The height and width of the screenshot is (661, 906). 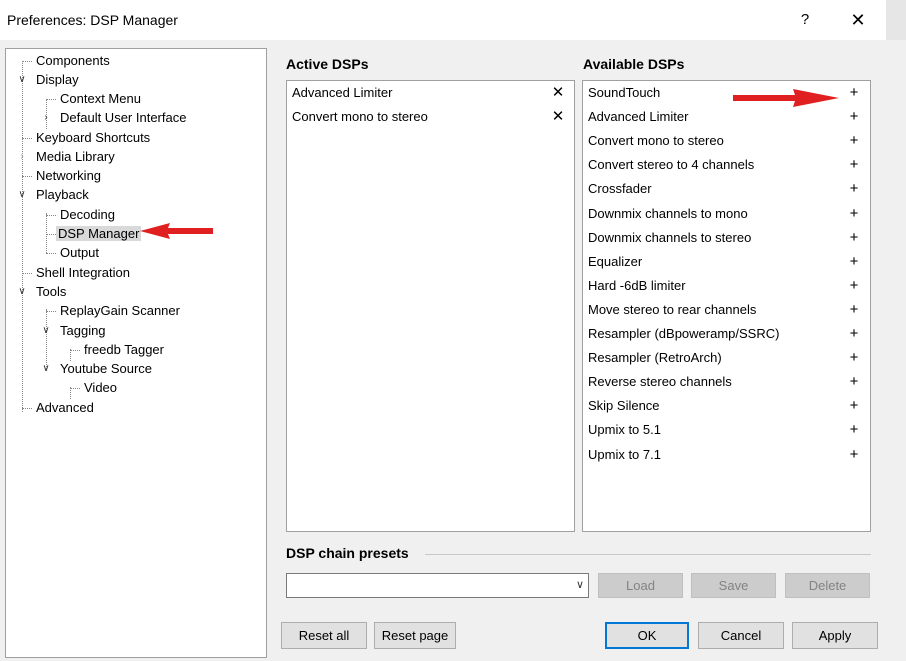 What do you see at coordinates (114, 117) in the screenshot?
I see `tree-item-default-user-interface: › Default User Interface` at bounding box center [114, 117].